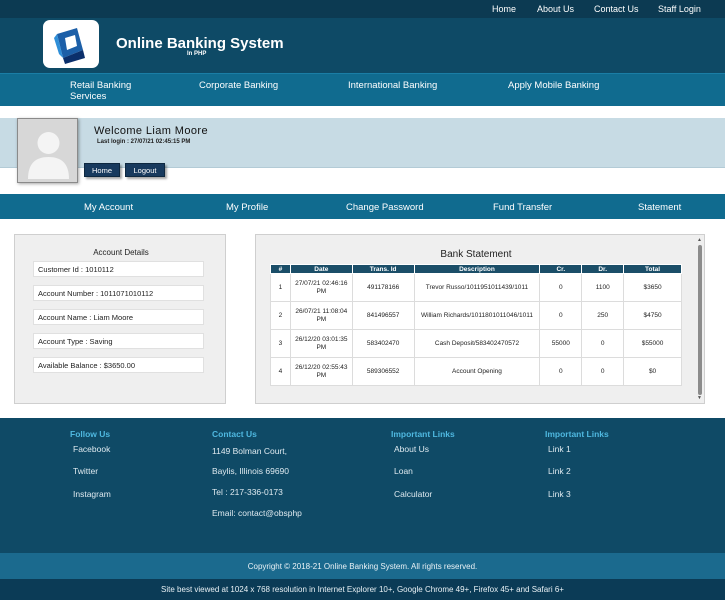 The width and height of the screenshot is (725, 600). I want to click on site-subtitle: In PHP, so click(197, 54).